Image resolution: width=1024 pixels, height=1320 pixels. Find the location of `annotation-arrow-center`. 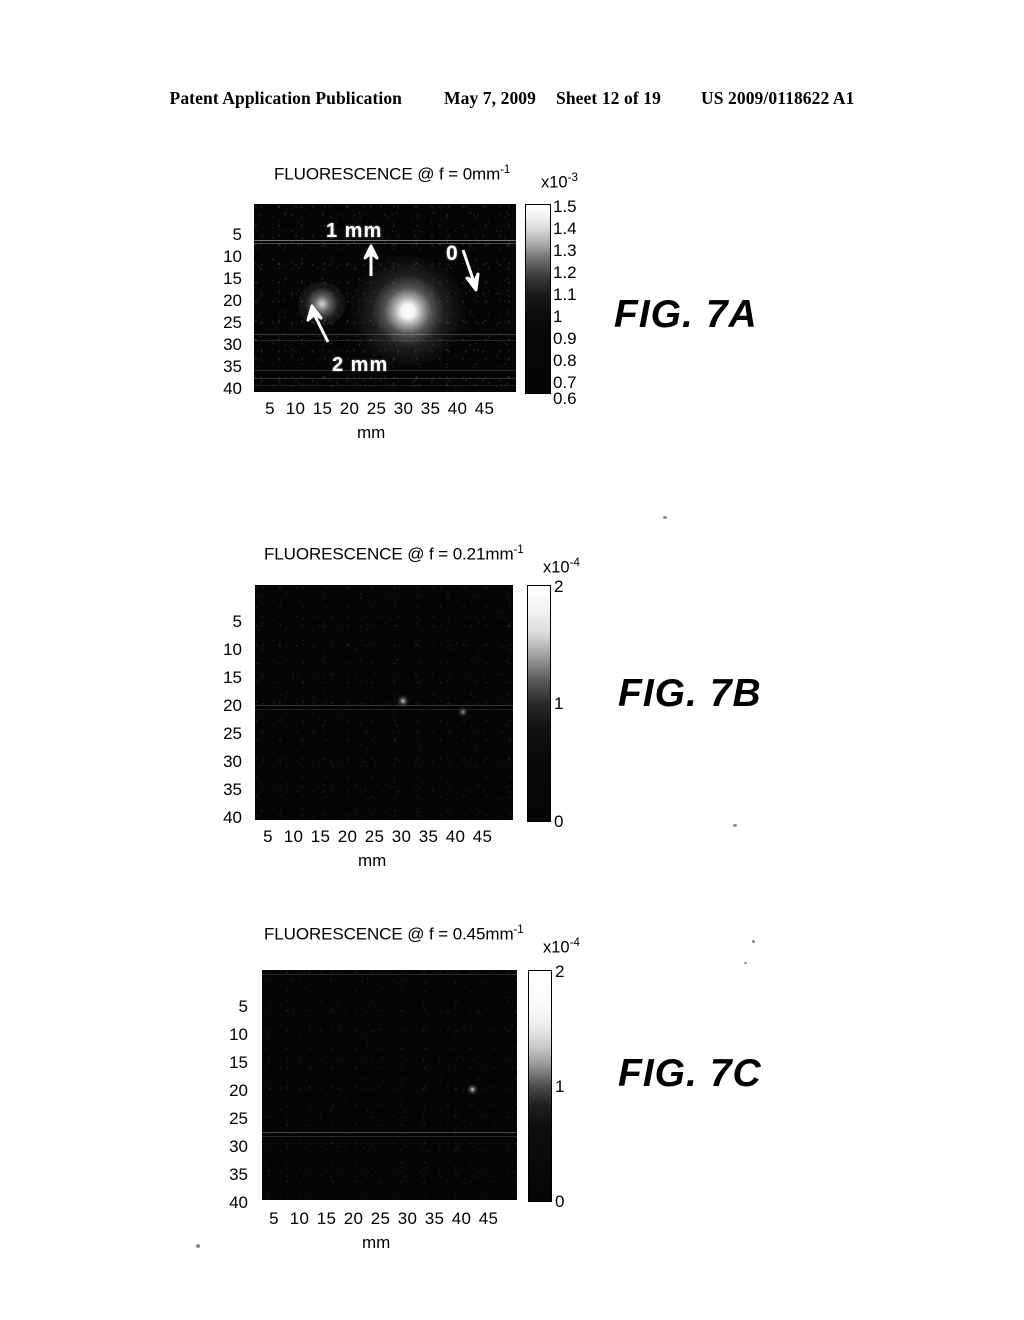

annotation-arrow-center is located at coordinates (371, 260).